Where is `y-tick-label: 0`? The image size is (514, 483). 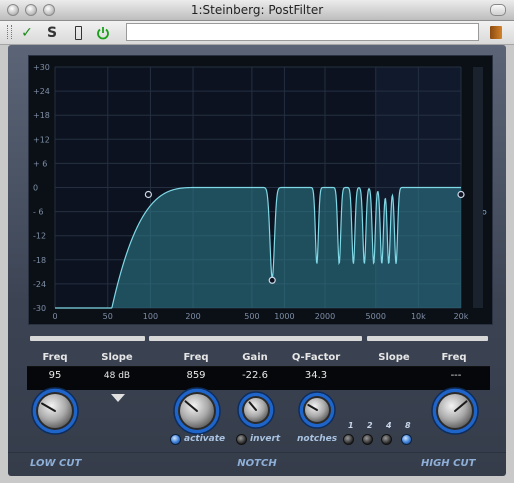
y-tick-label: 0 is located at coordinates (35, 188).